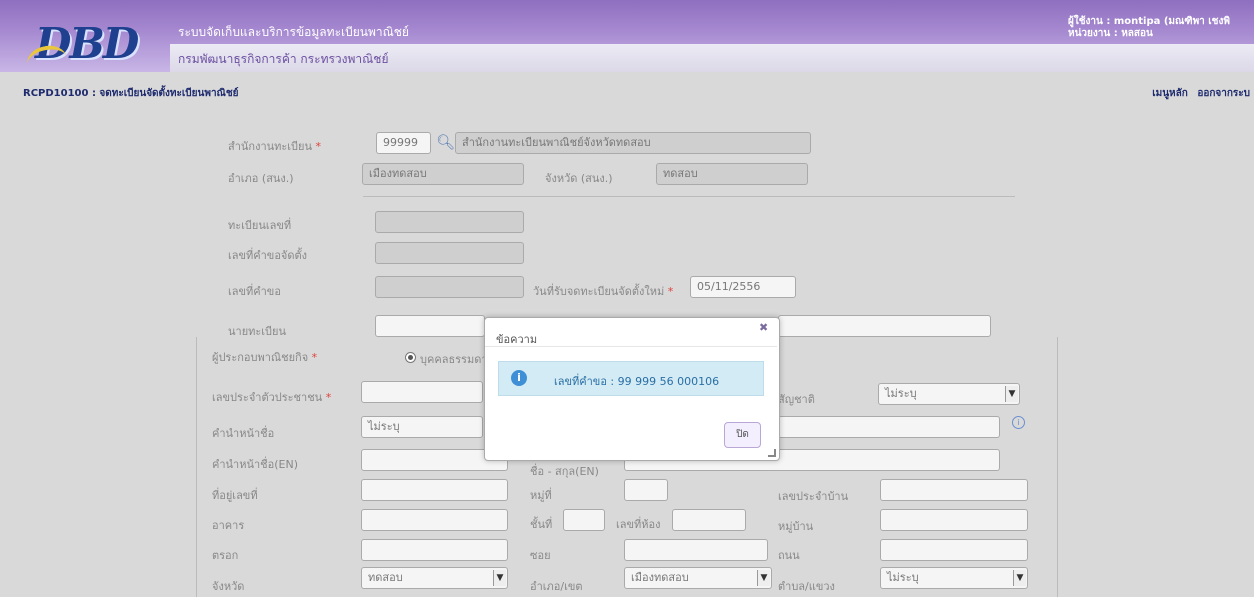 Image resolution: width=1254 pixels, height=597 pixels. Describe the element at coordinates (954, 578) in the screenshot. I see `tambon-select: ไม่ระบุ ▼` at that location.